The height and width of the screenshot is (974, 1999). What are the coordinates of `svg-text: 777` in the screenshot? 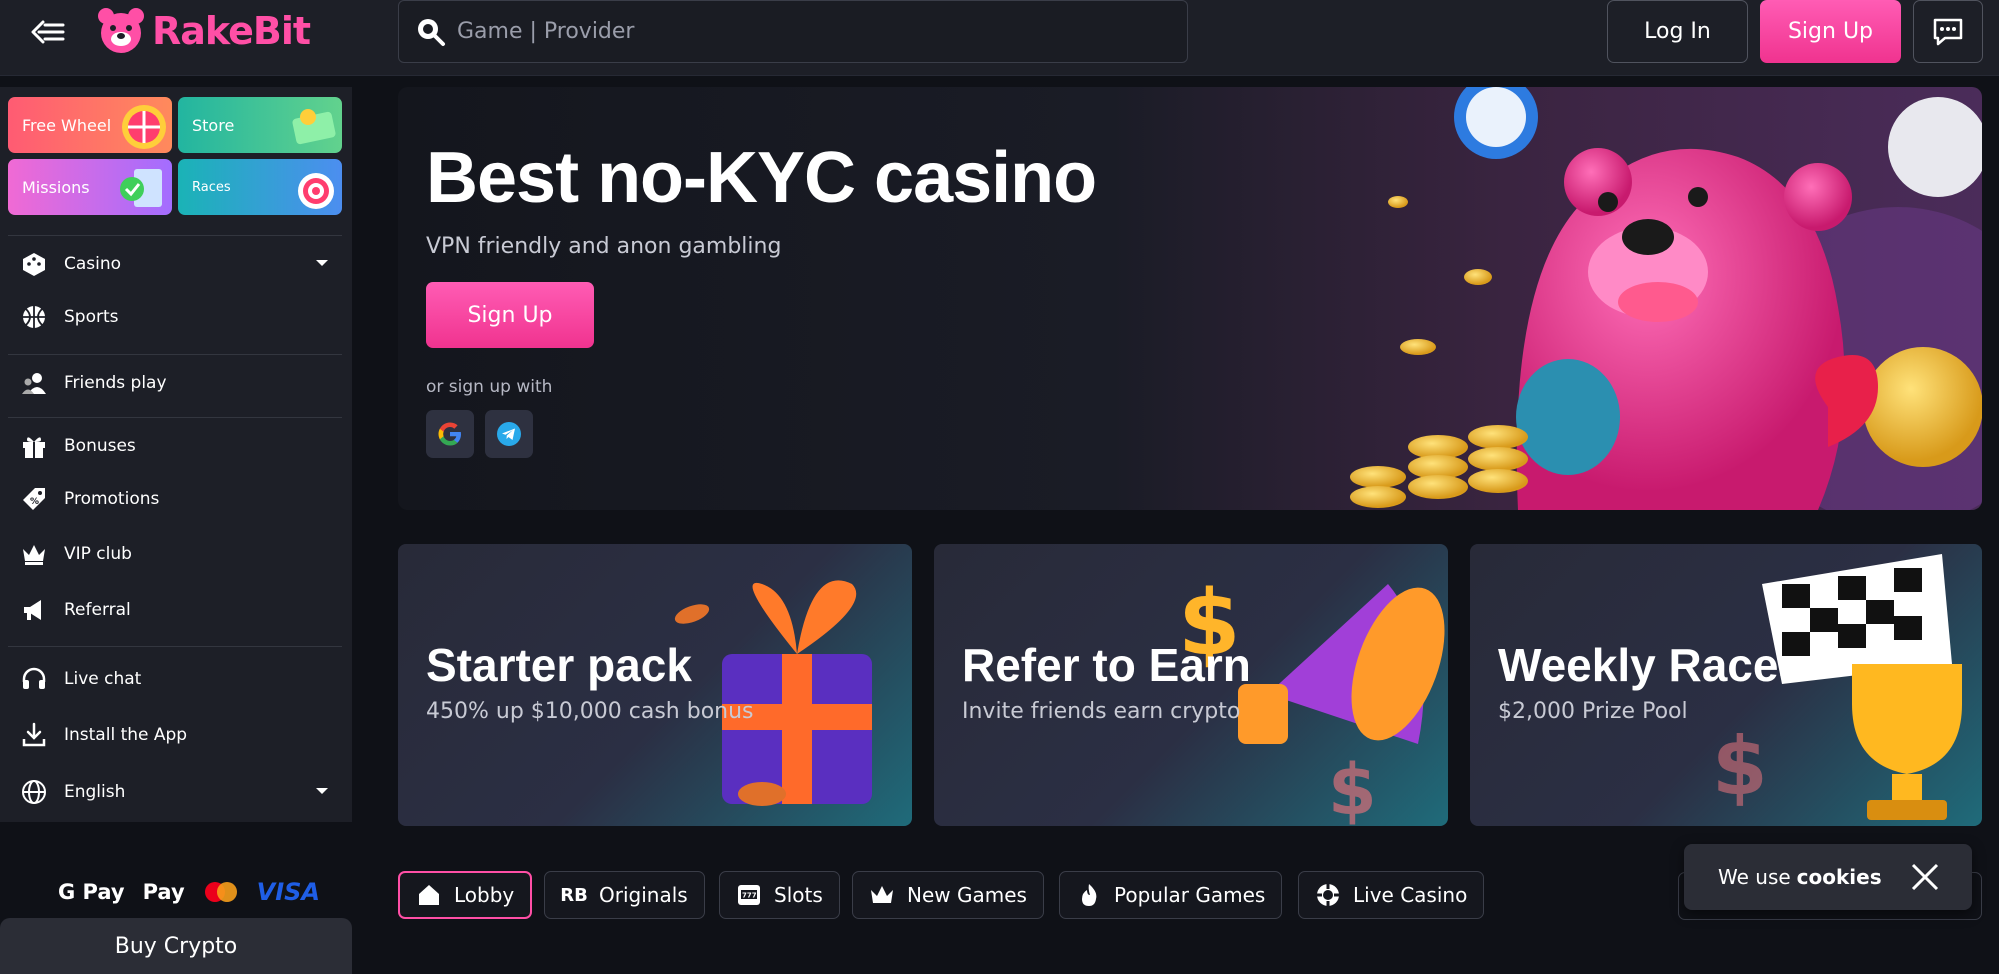 It's located at (749, 896).